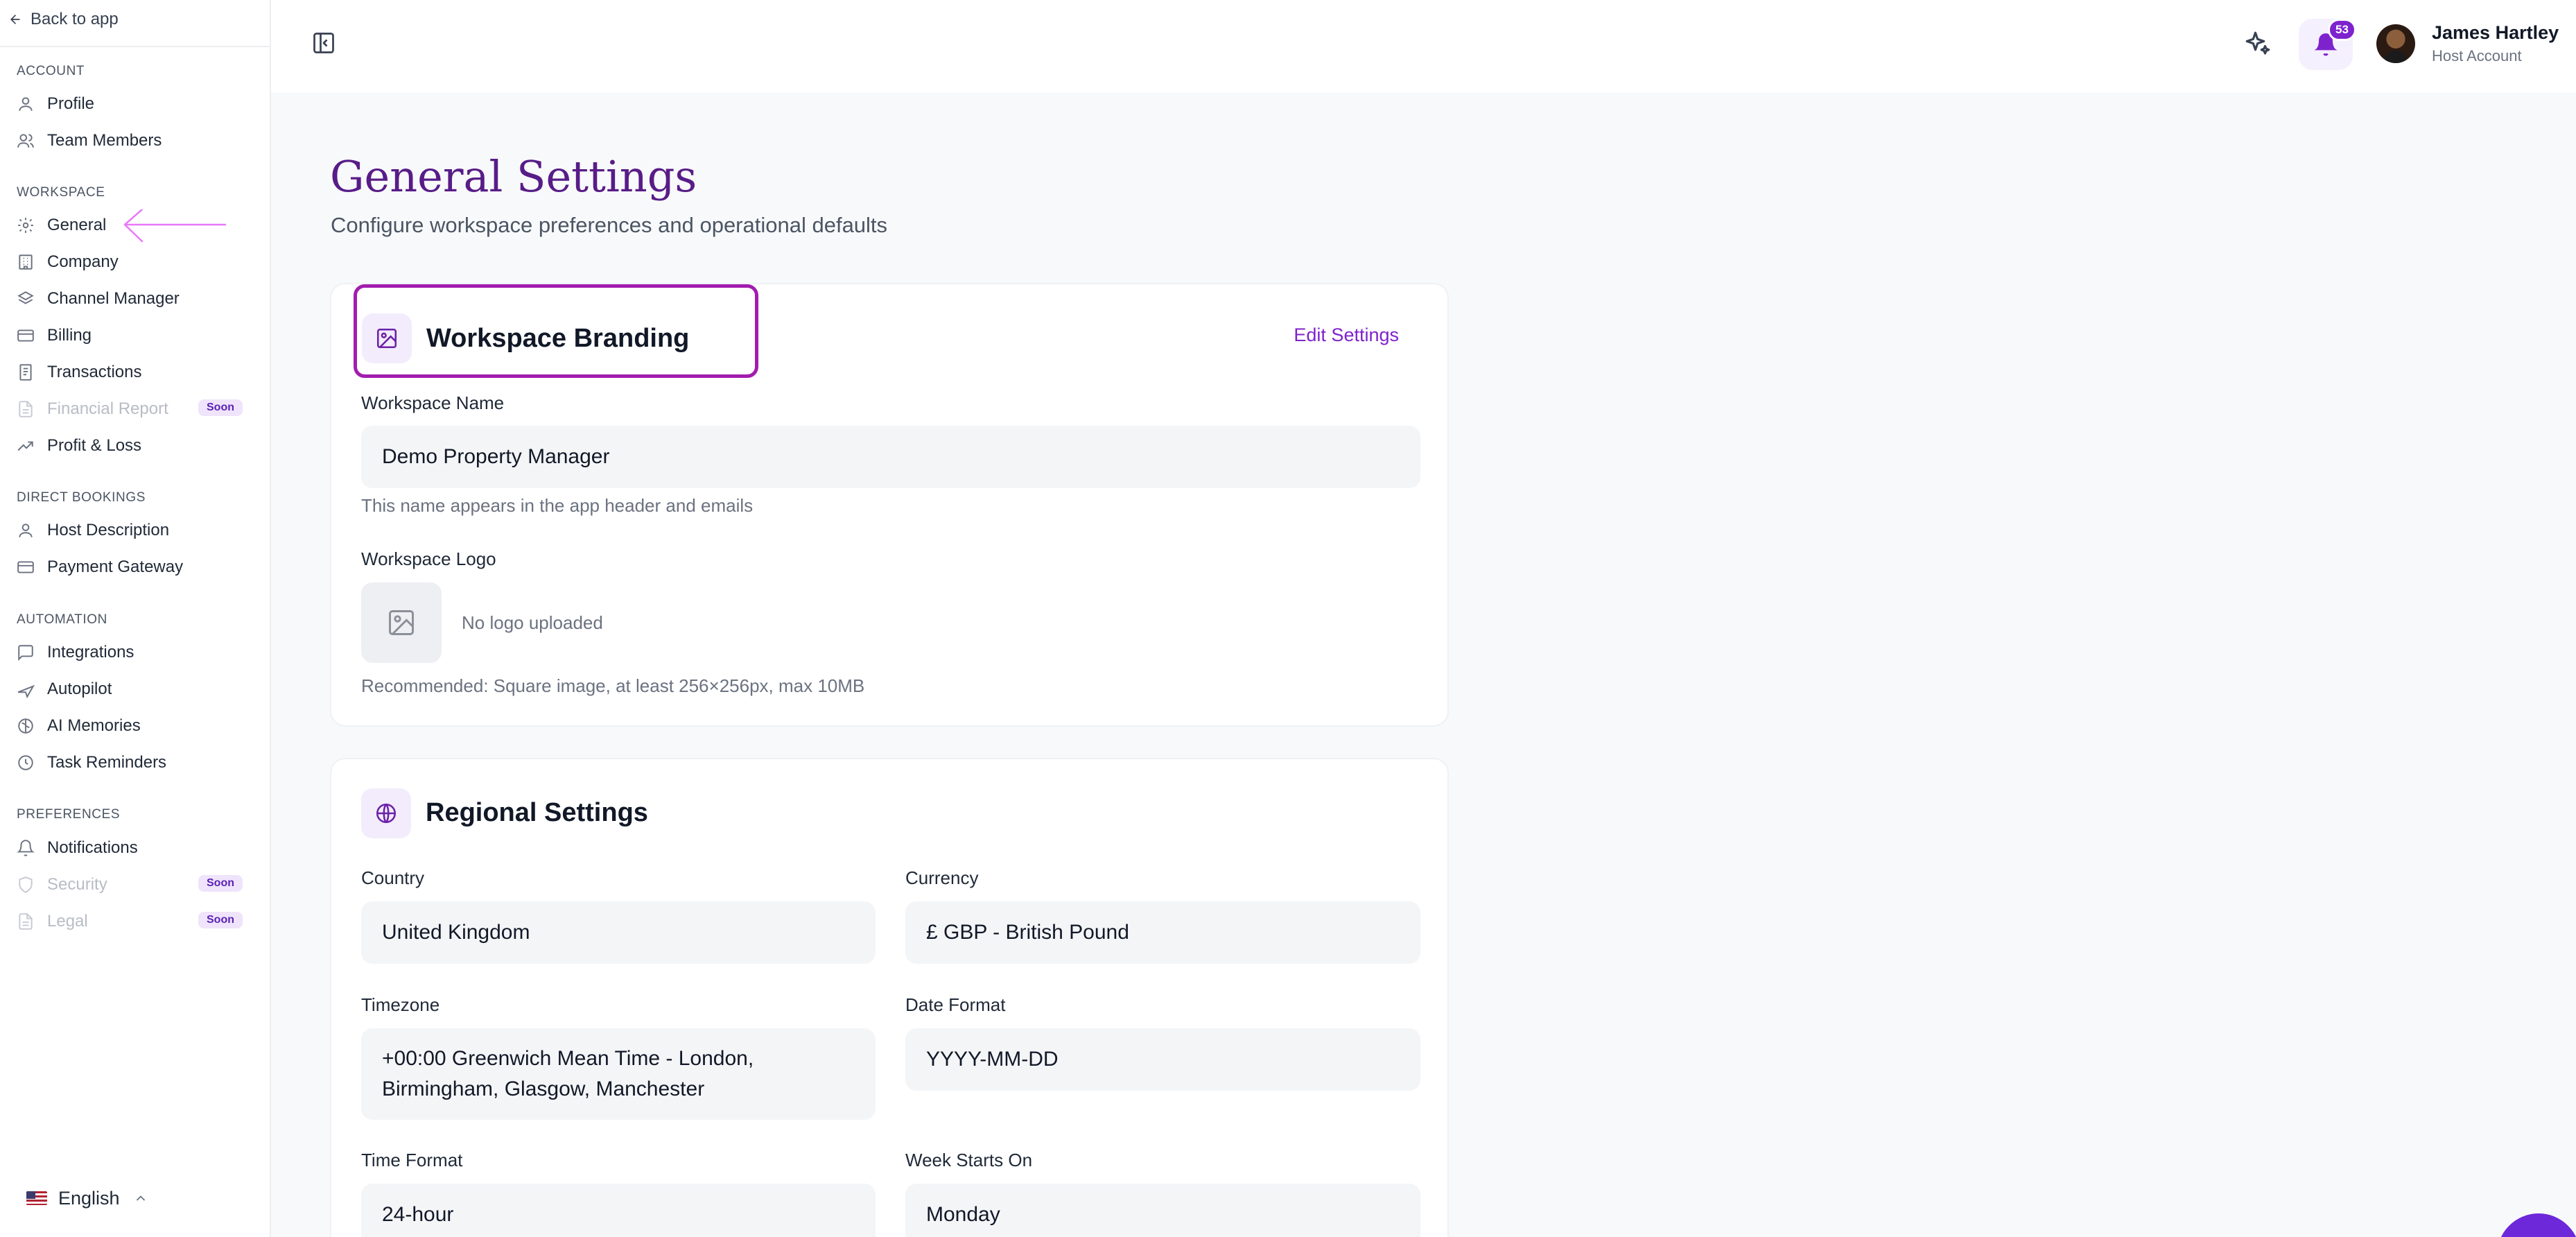  Describe the element at coordinates (51, 71) in the screenshot. I see `section-account-title: ACCOUNT` at that location.